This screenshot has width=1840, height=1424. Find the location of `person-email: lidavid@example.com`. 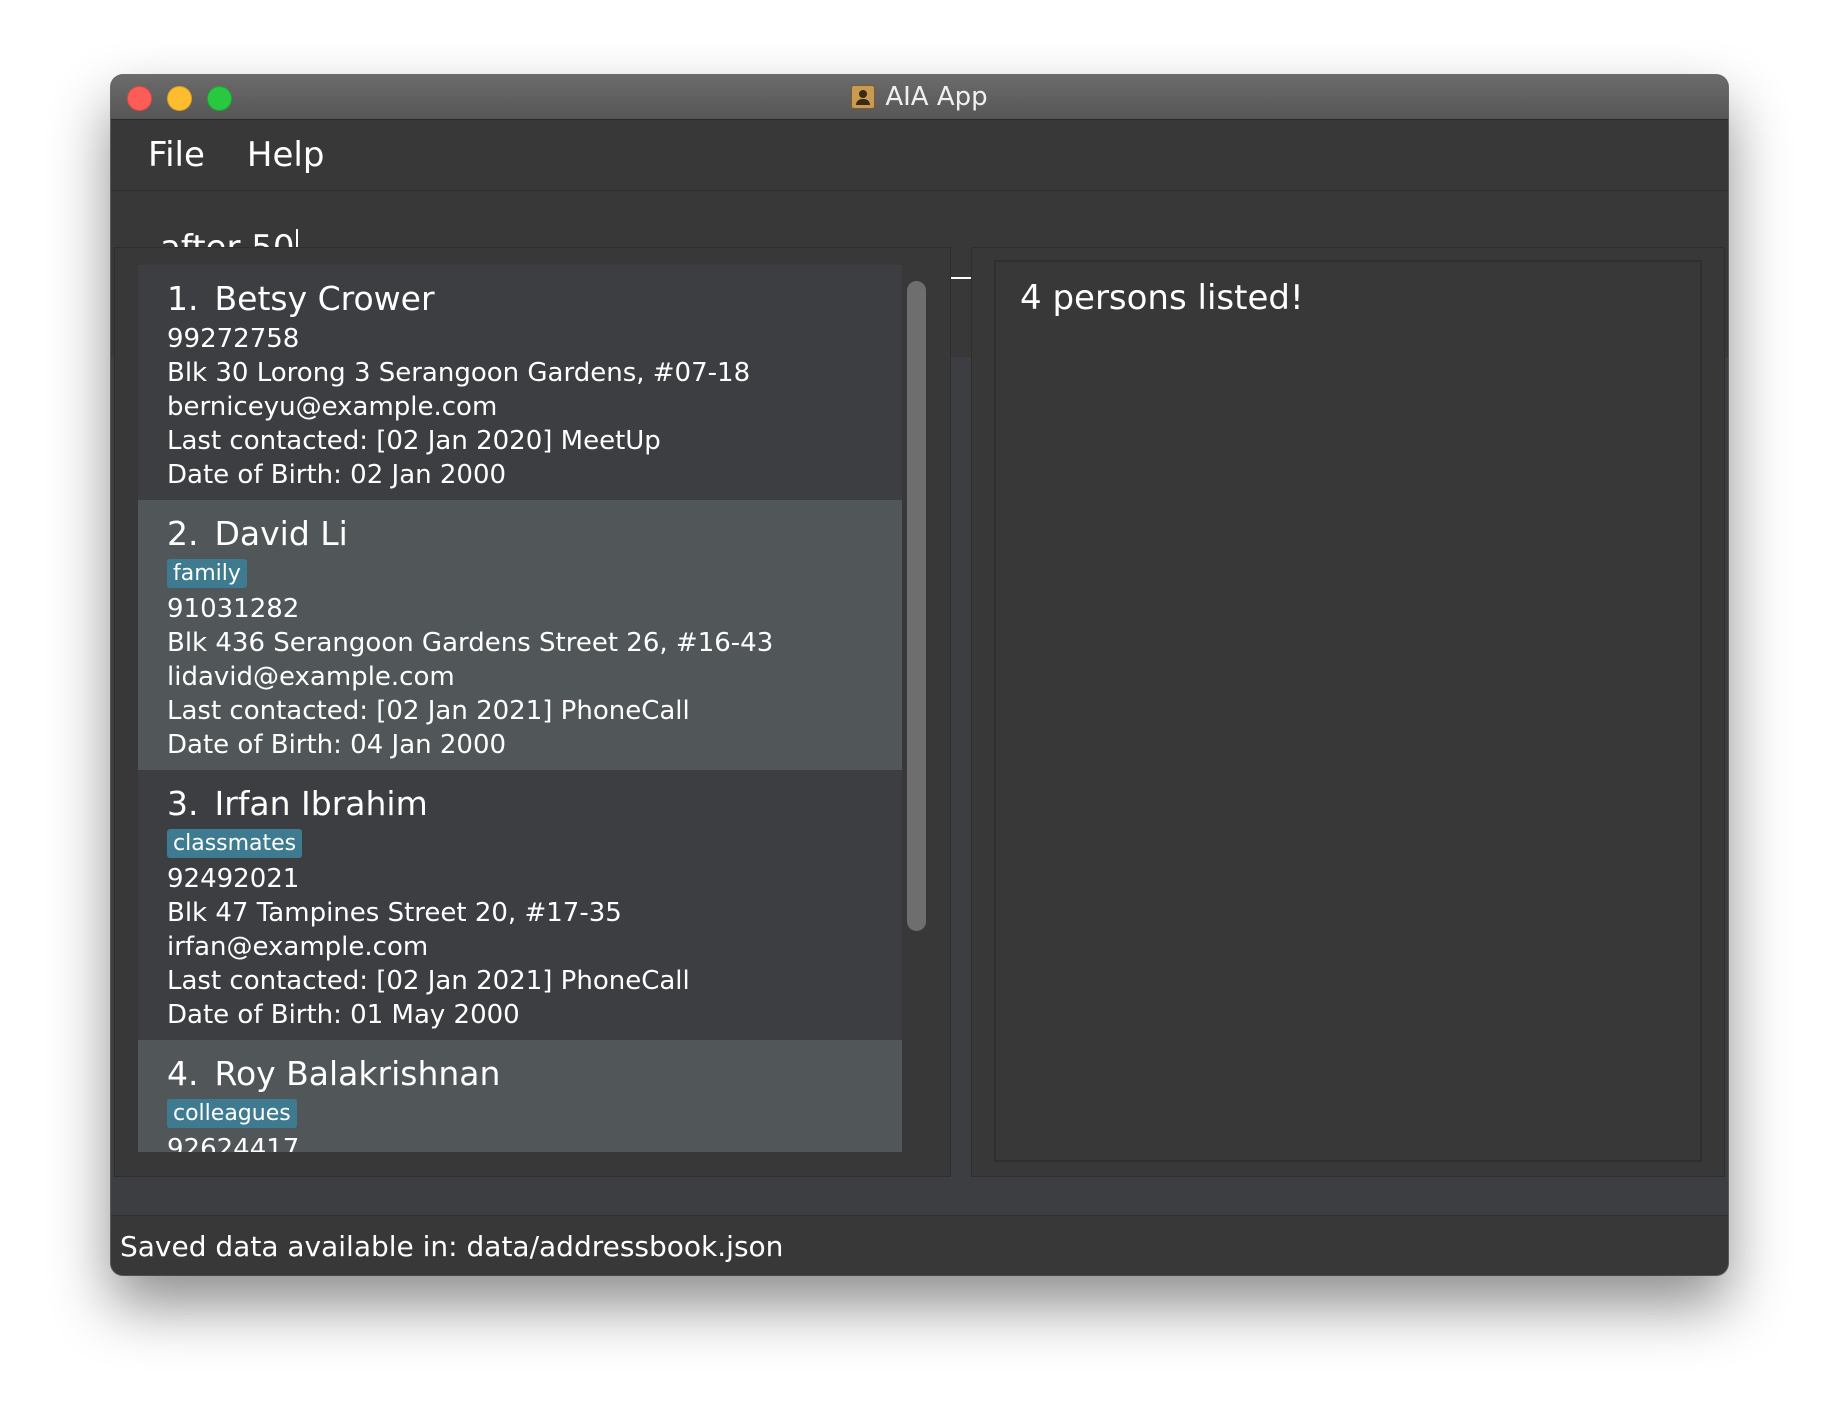

person-email: lidavid@example.com is located at coordinates (311, 677).